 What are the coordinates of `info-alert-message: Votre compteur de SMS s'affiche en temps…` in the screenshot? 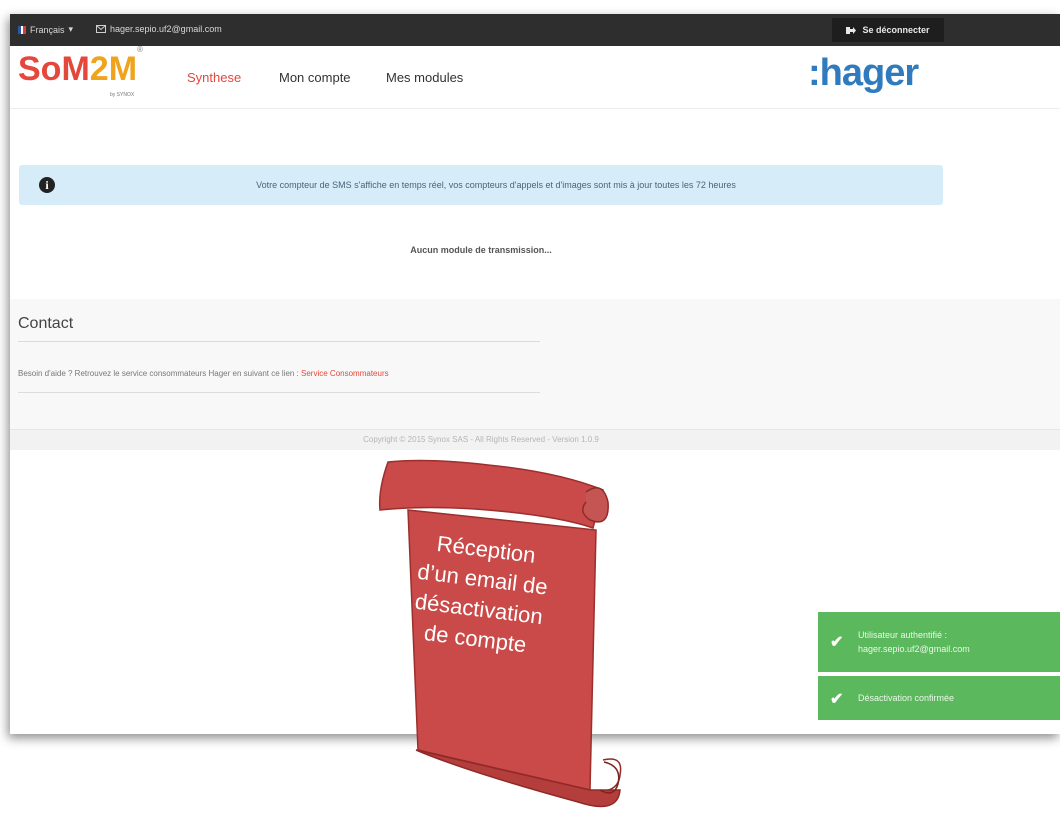 It's located at (496, 185).